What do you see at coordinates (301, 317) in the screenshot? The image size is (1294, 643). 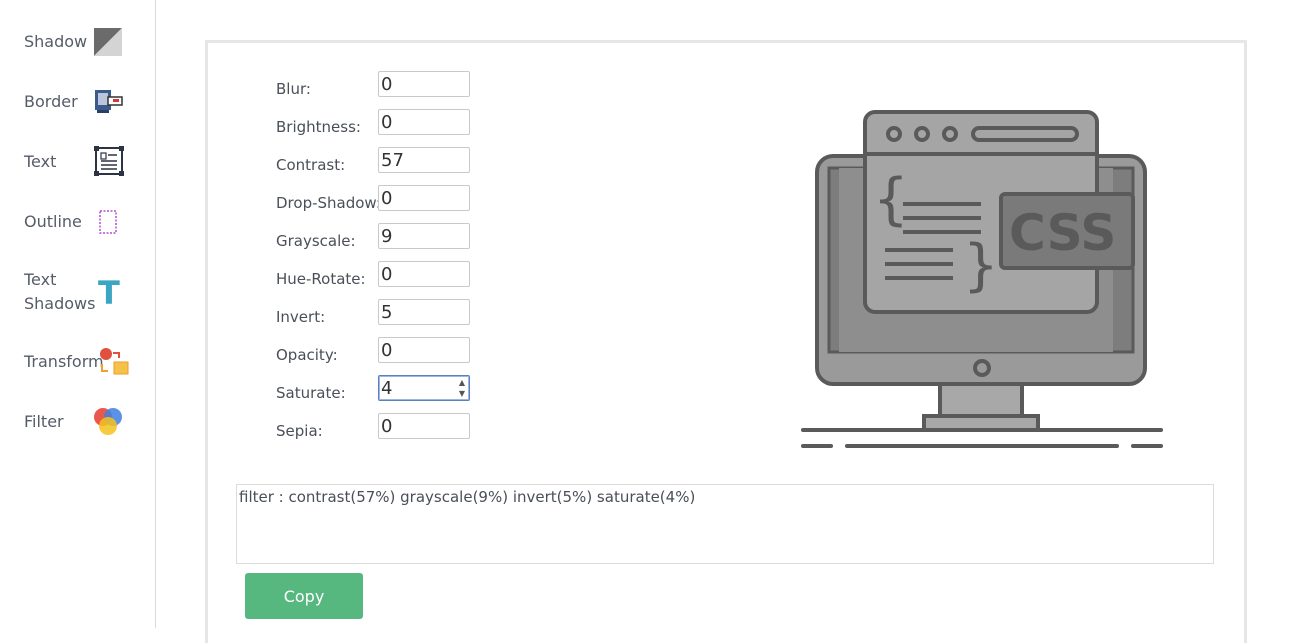 I see `invert-label: Invert:` at bounding box center [301, 317].